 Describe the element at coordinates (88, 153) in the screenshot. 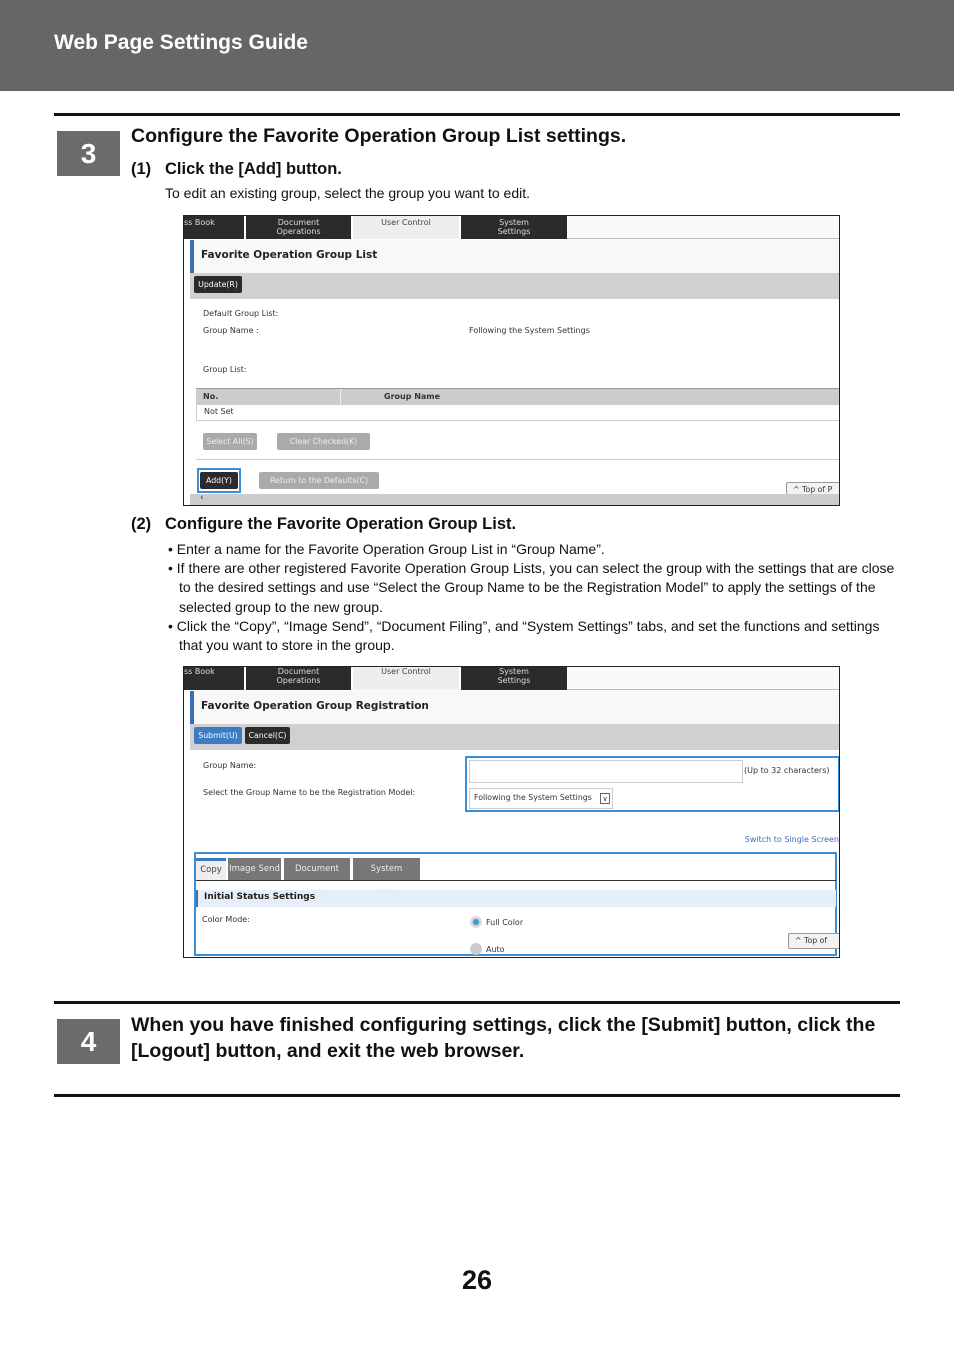

I see `step-number: 3` at that location.